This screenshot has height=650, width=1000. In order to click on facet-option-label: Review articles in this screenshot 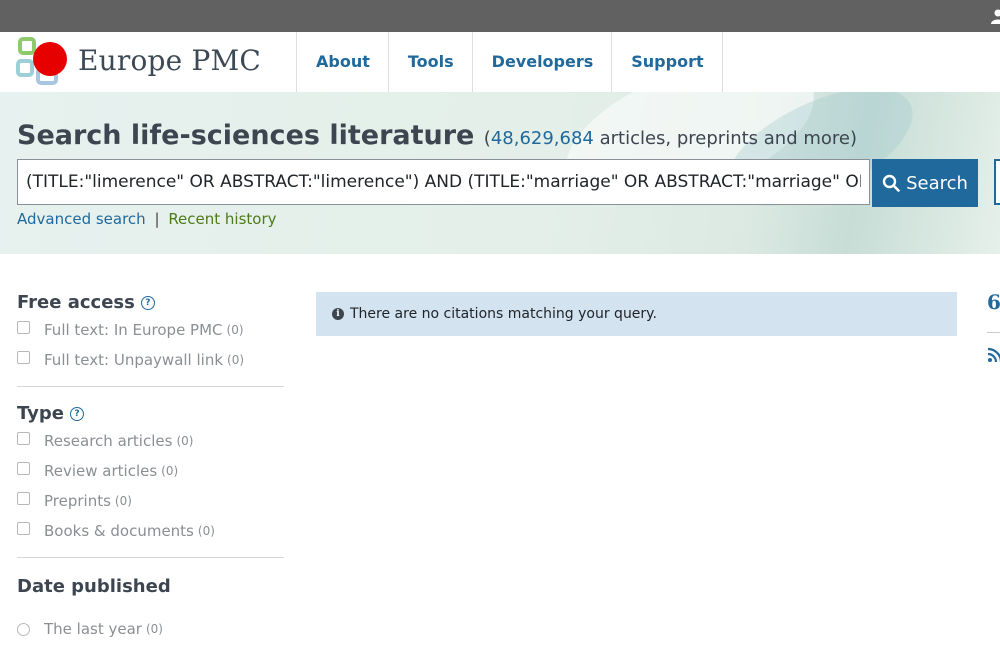, I will do `click(101, 471)`.